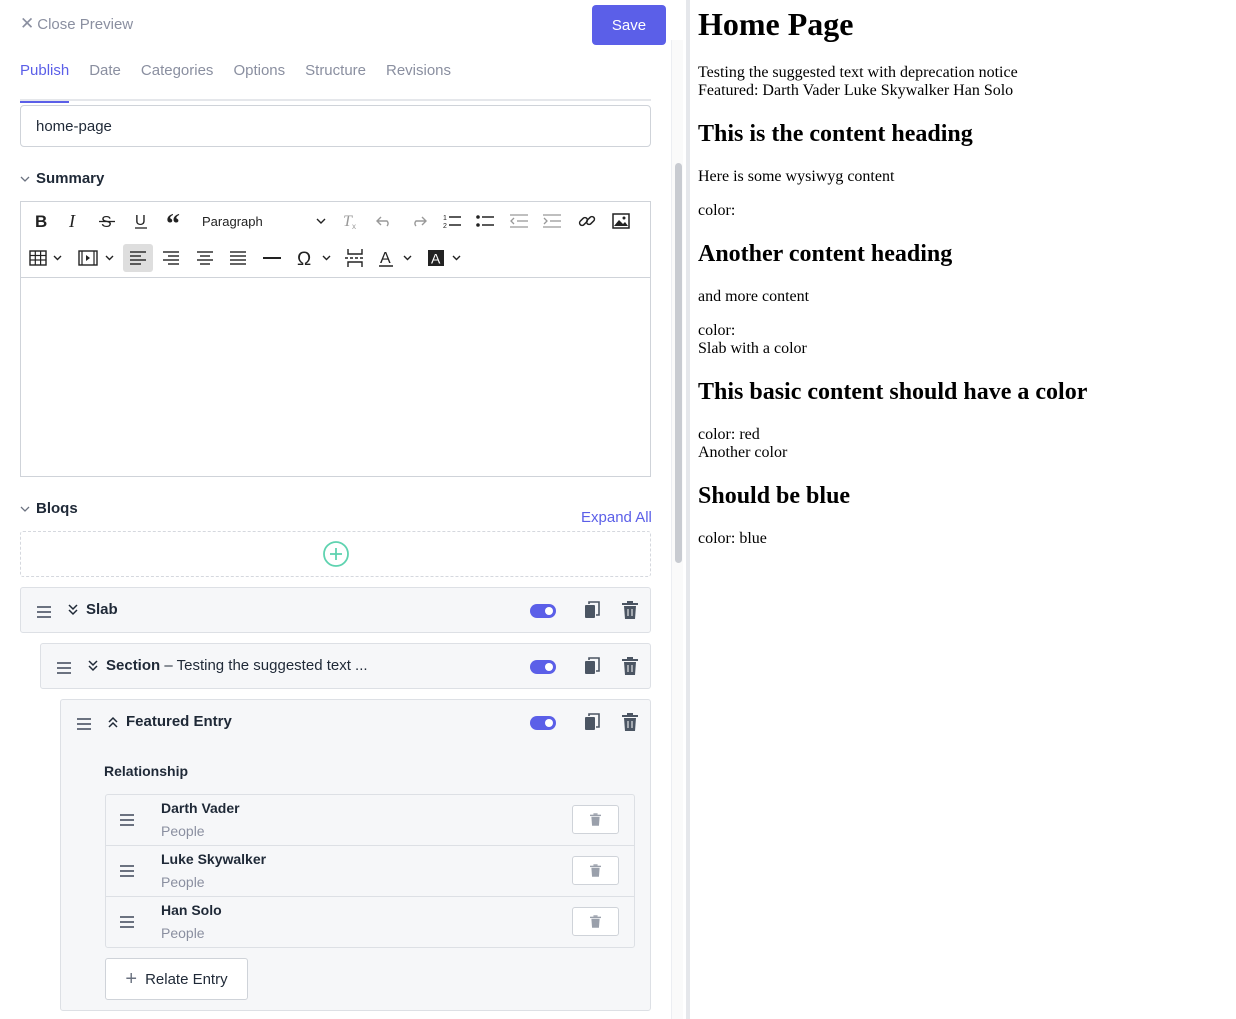 The width and height of the screenshot is (1236, 1019). I want to click on tab-options: Options, so click(259, 80).